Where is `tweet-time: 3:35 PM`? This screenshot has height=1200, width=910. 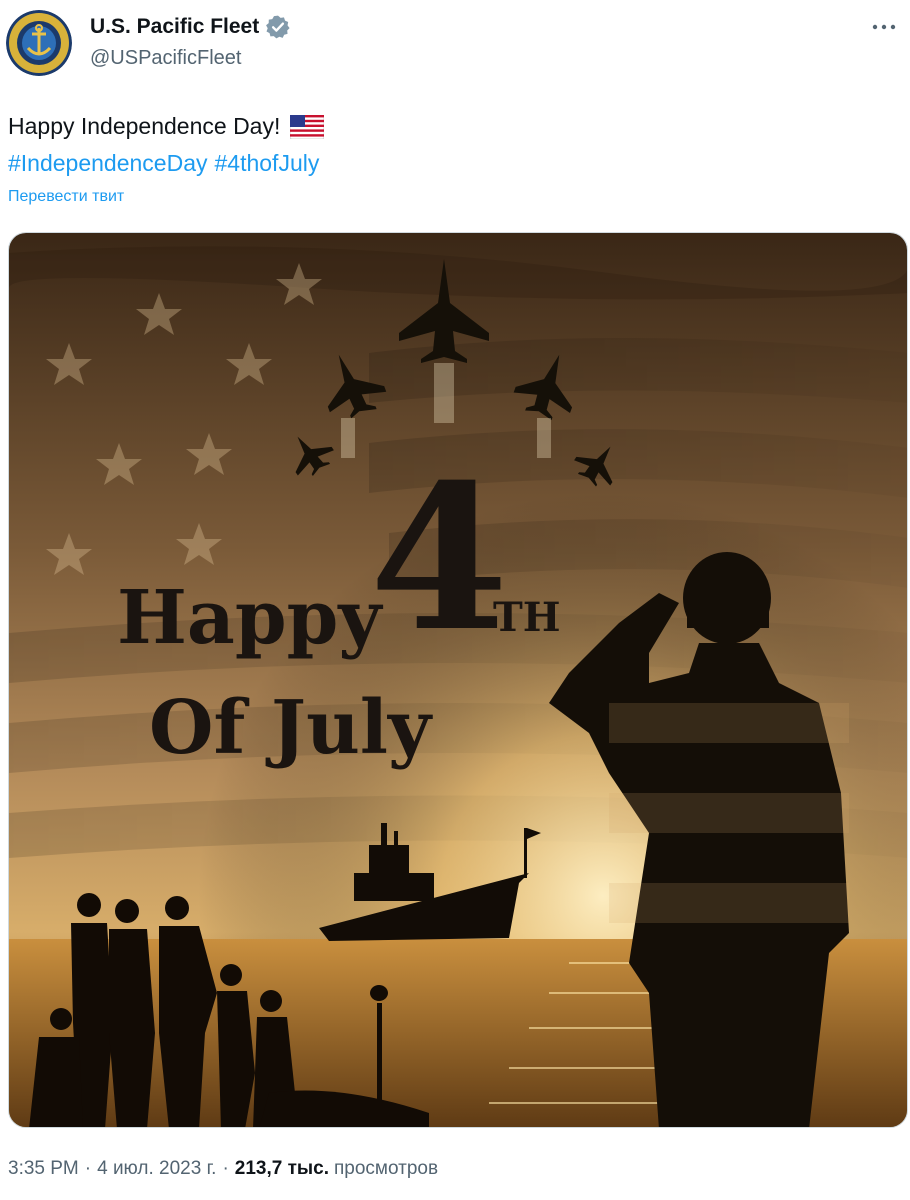 tweet-time: 3:35 PM is located at coordinates (43, 1169).